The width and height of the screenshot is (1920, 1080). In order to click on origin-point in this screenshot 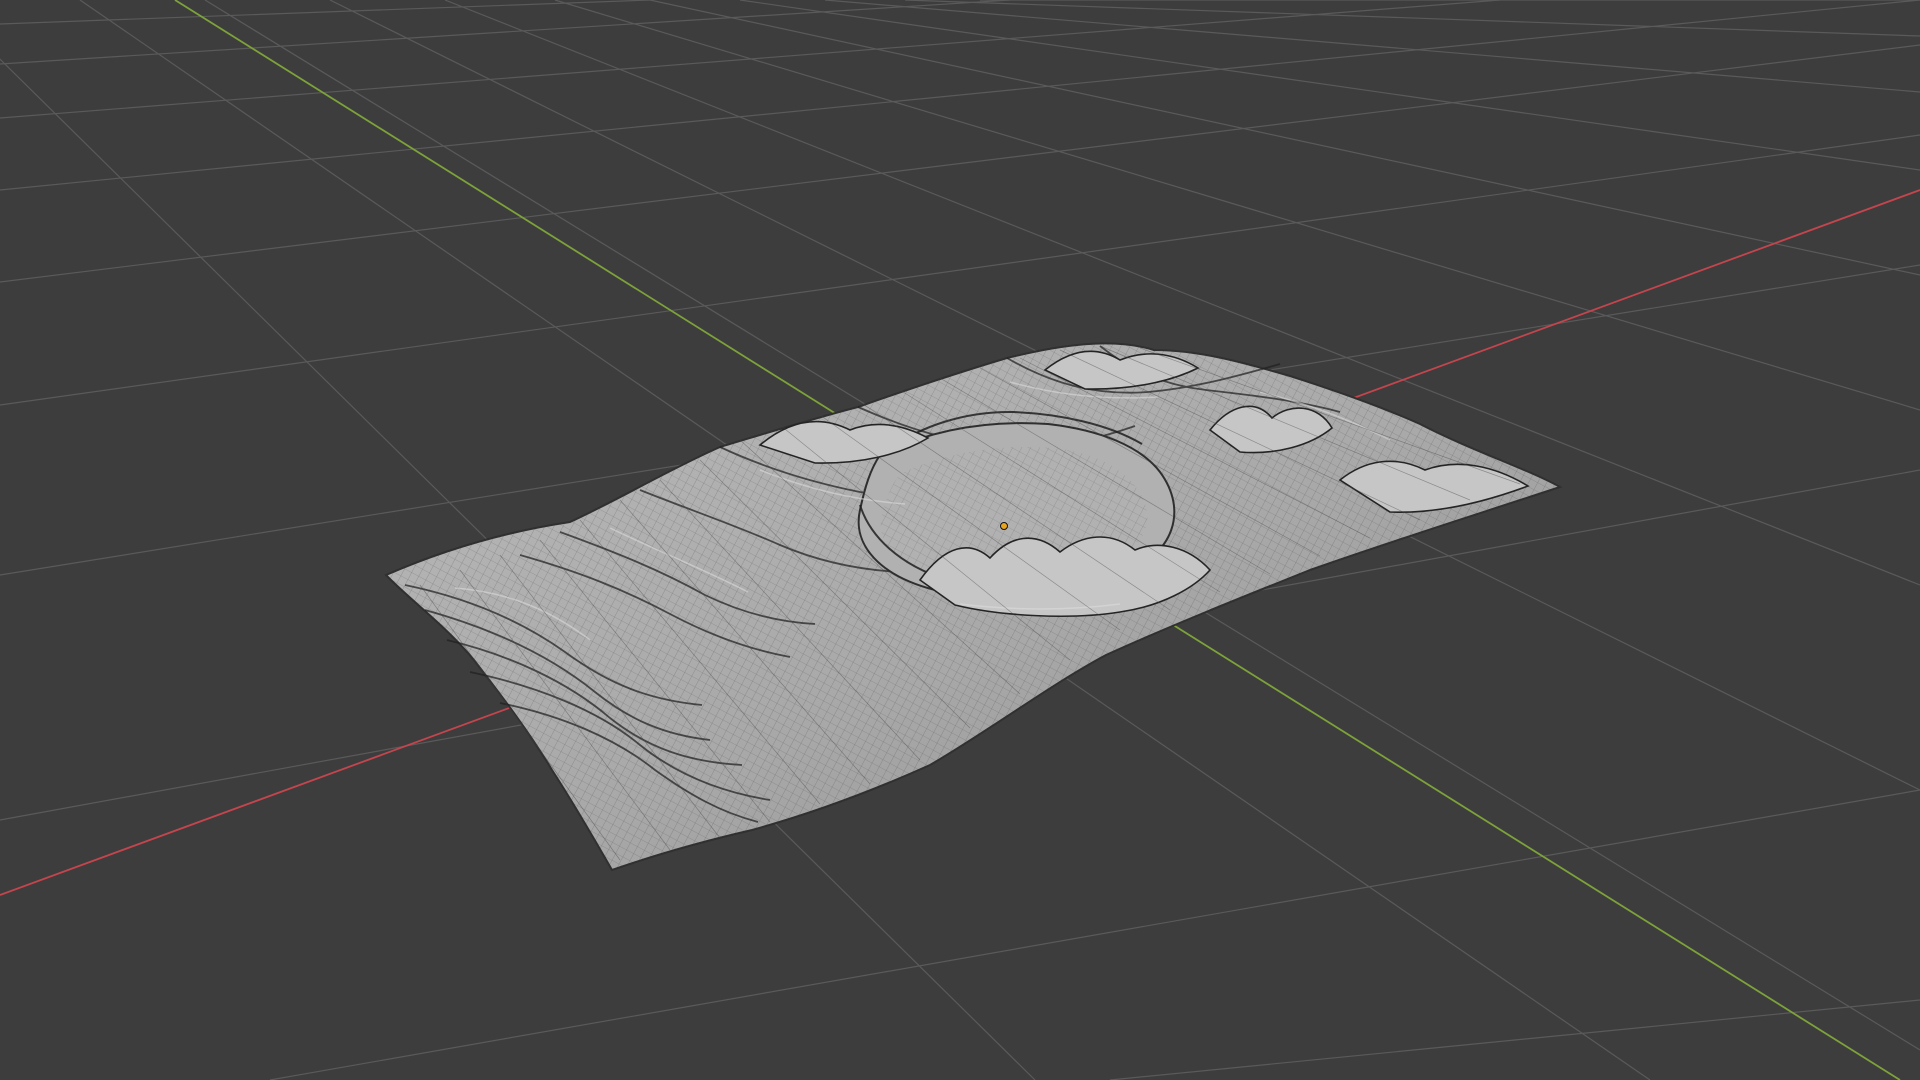, I will do `click(1004, 526)`.